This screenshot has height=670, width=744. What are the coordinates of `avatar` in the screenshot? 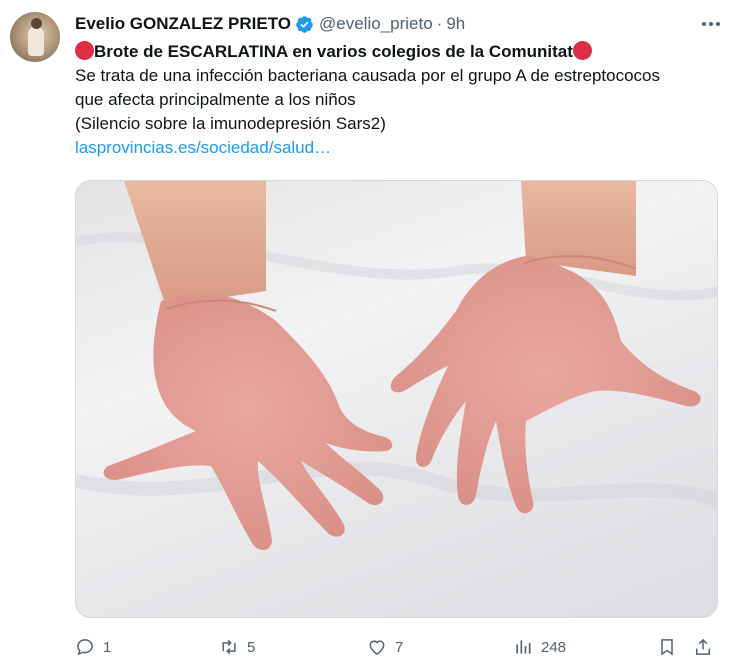 It's located at (35, 37).